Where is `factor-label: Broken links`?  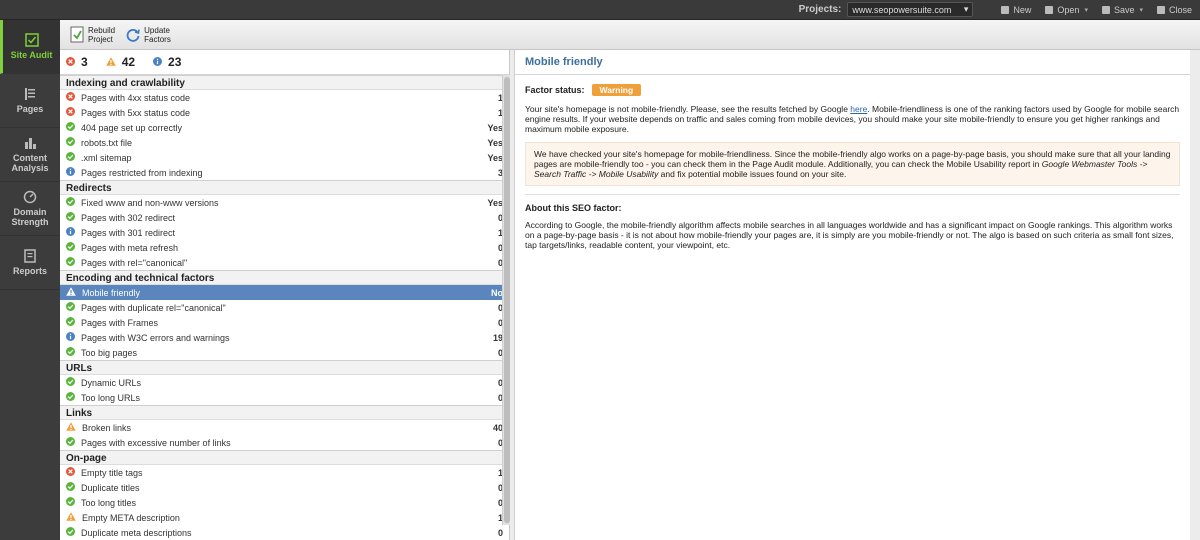 factor-label: Broken links is located at coordinates (107, 427).